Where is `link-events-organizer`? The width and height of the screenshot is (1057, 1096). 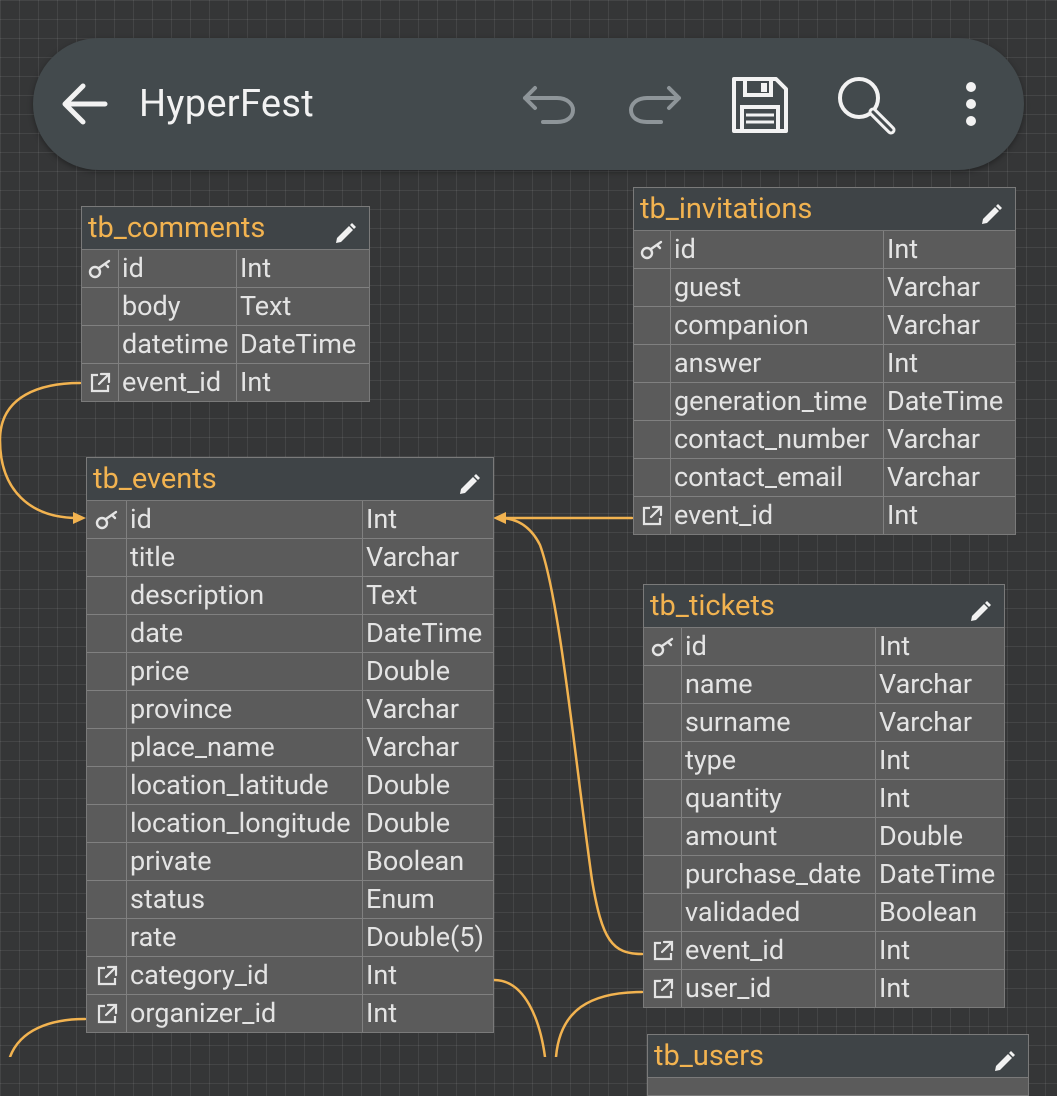
link-events-organizer is located at coordinates (47, 1037).